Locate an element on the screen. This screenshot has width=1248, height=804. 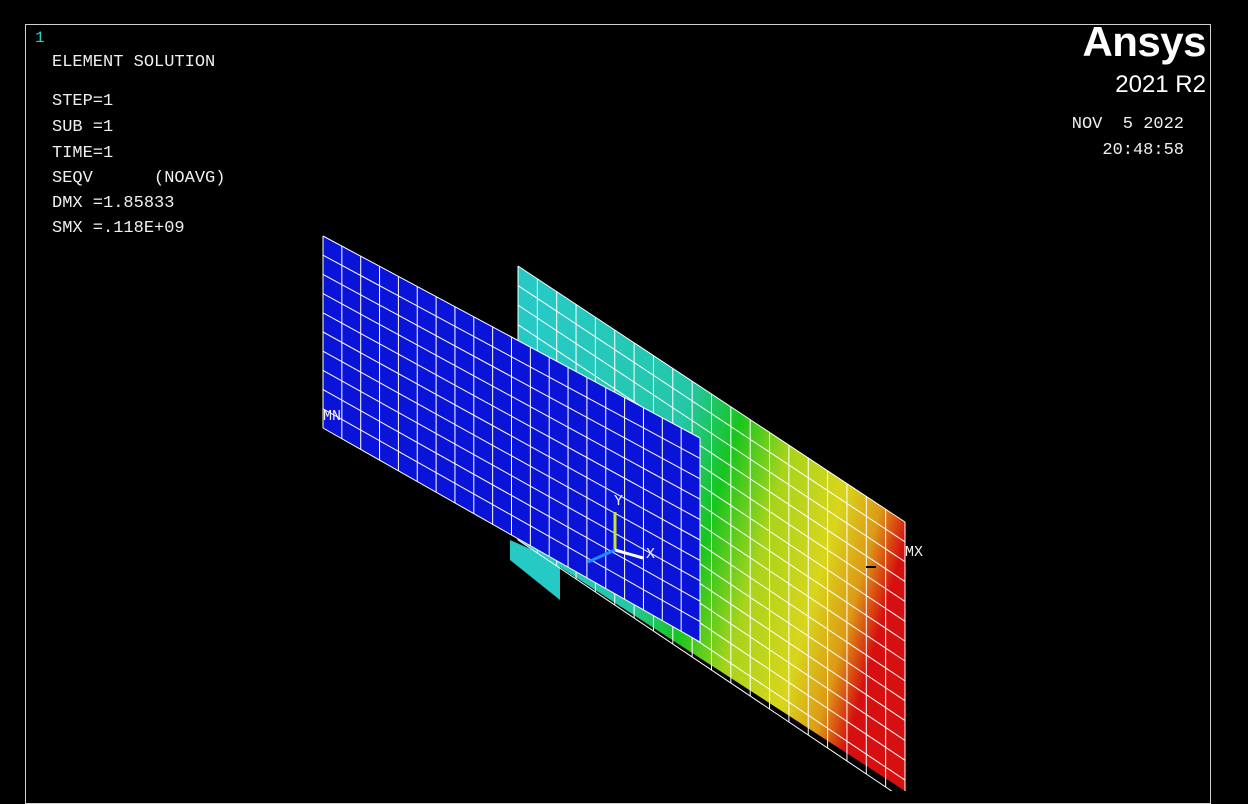
min-marker: MN is located at coordinates (332, 416).